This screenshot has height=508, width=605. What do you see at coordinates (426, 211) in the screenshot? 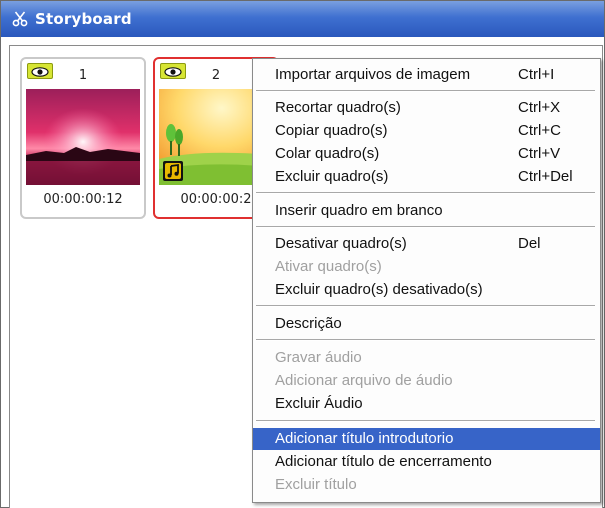
I see `menu-item-insert-blank-frame: Inserir quadro em branco` at bounding box center [426, 211].